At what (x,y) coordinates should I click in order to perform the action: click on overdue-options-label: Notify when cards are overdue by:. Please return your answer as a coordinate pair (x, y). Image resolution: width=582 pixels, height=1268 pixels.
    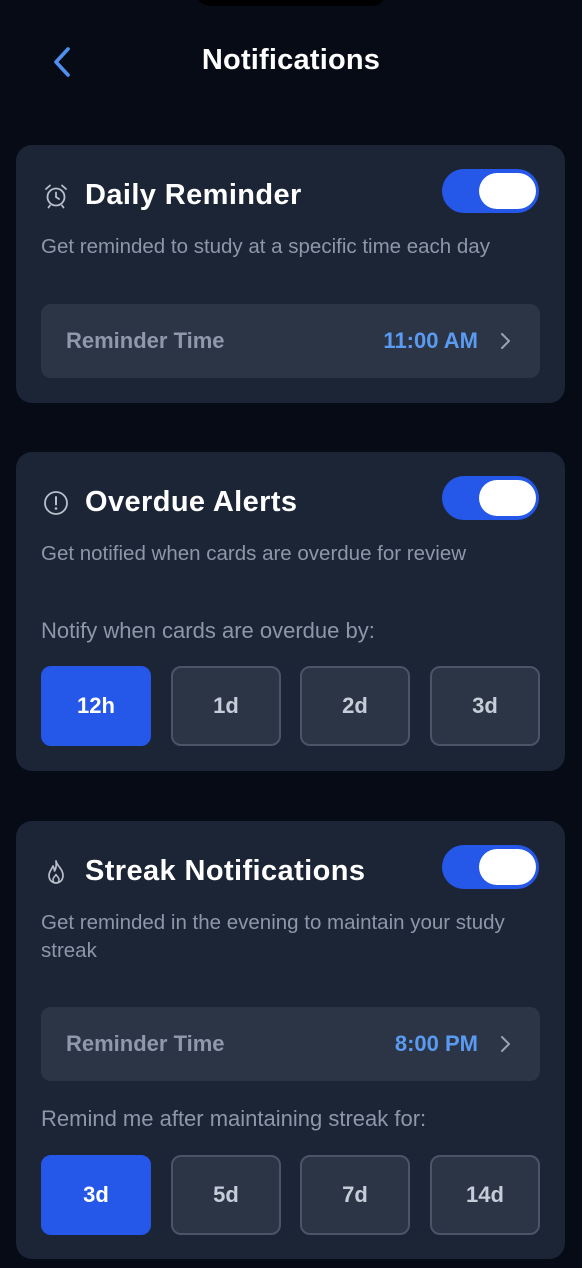
    Looking at the image, I should click on (208, 630).